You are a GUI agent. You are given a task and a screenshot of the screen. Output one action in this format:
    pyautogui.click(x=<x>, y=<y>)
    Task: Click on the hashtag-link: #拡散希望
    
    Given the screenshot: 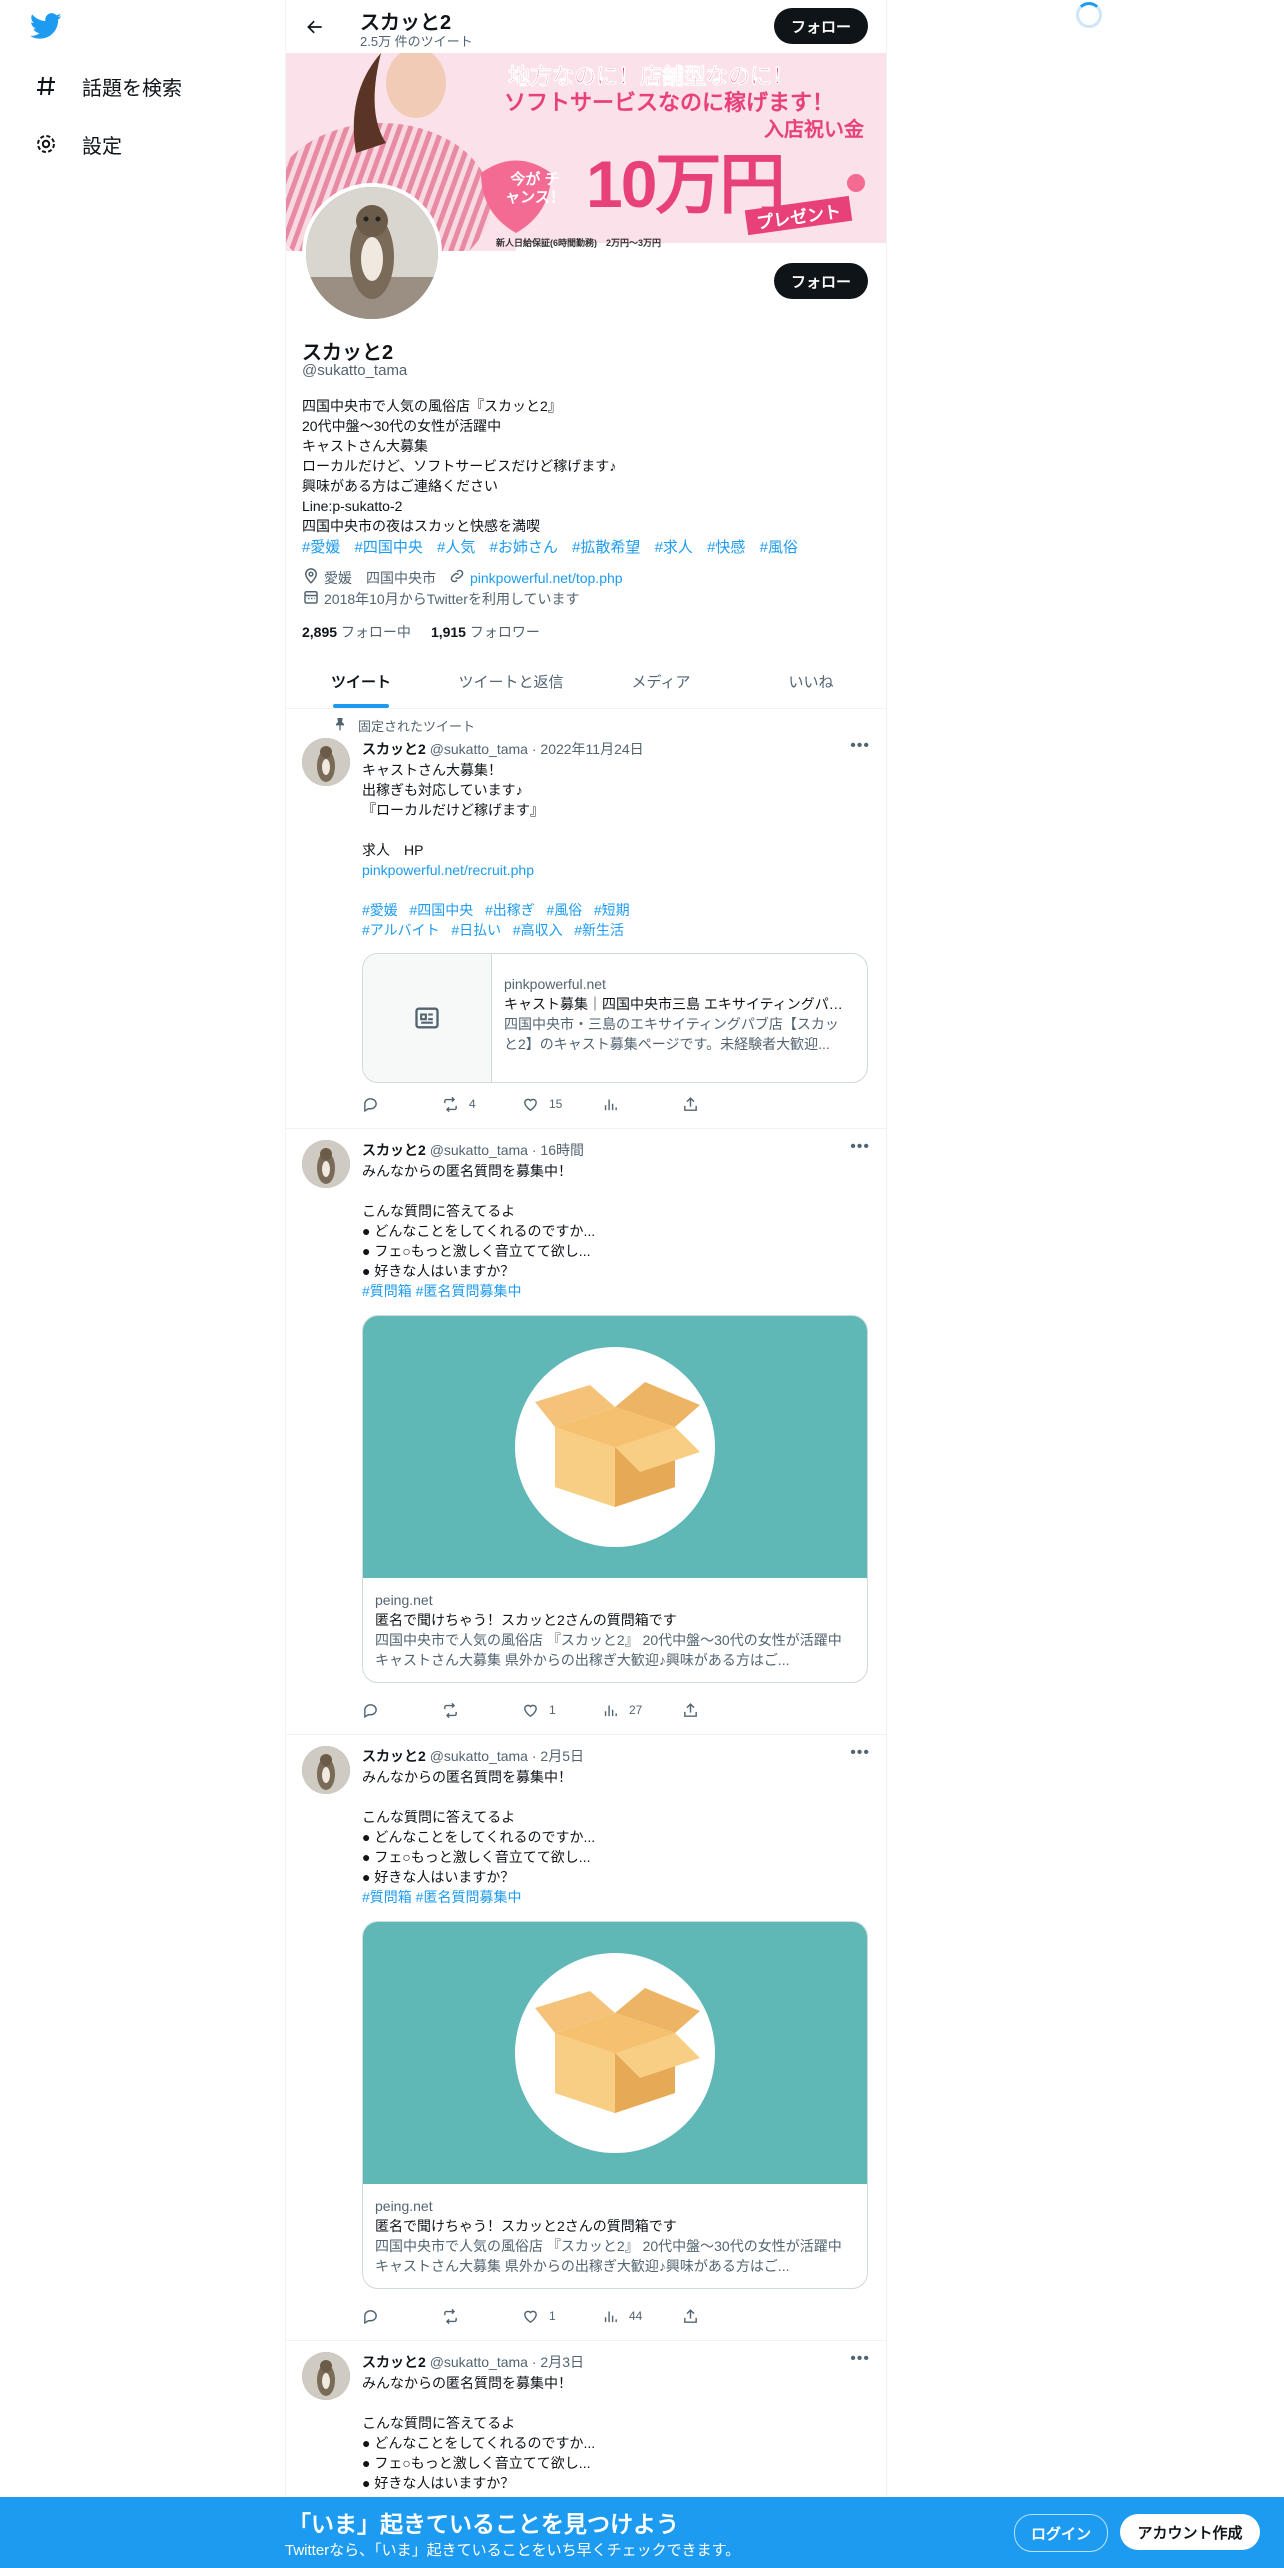 What is the action you would take?
    pyautogui.click(x=606, y=547)
    